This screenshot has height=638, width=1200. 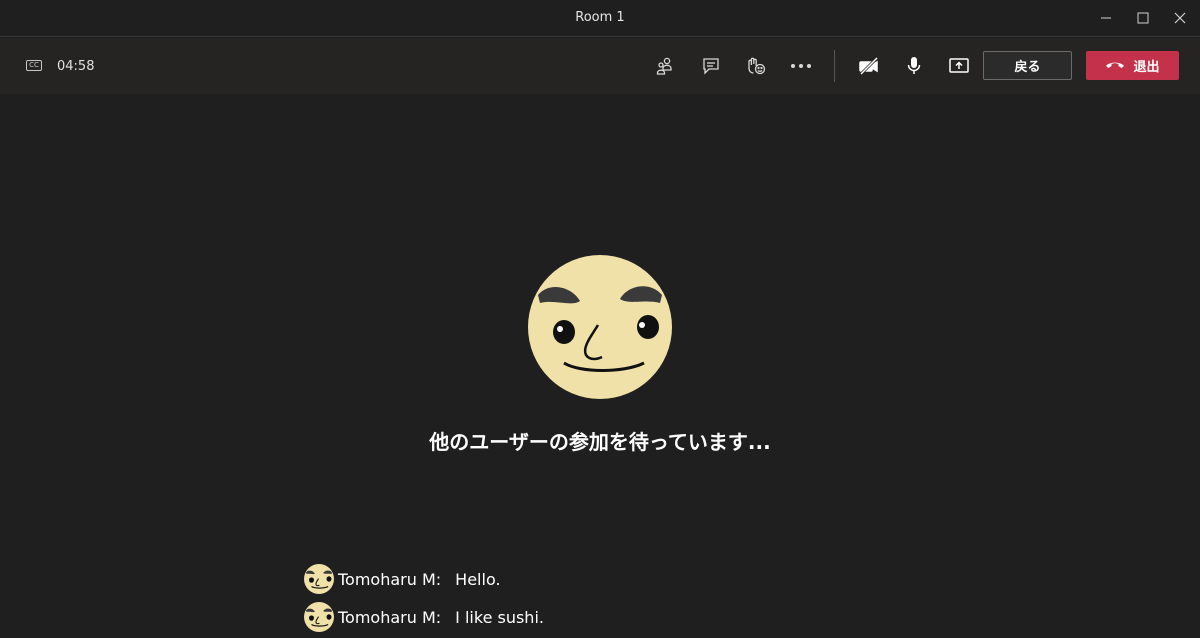 I want to click on more-options-icon, so click(x=801, y=66).